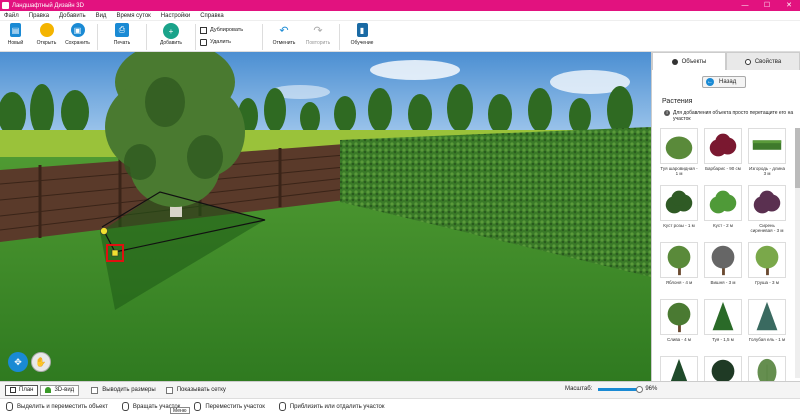 This screenshot has width=800, height=414. I want to click on plant-item: Вишня - 3 м, so click(723, 268).